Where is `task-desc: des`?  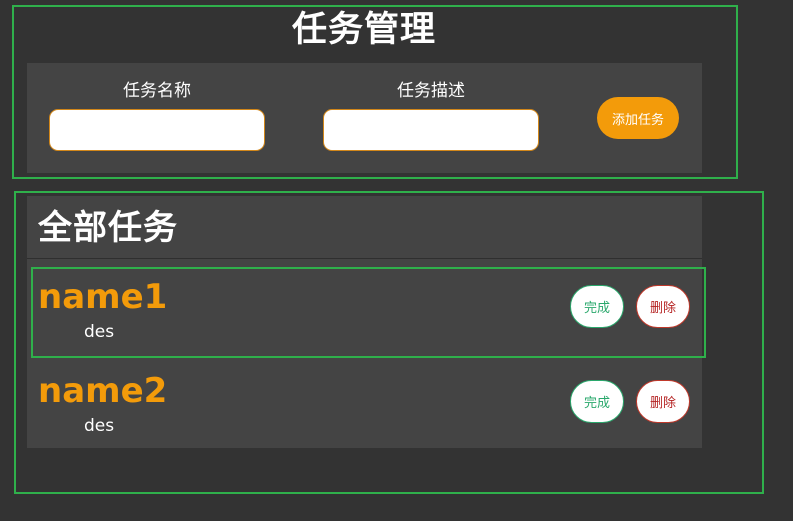 task-desc: des is located at coordinates (99, 426).